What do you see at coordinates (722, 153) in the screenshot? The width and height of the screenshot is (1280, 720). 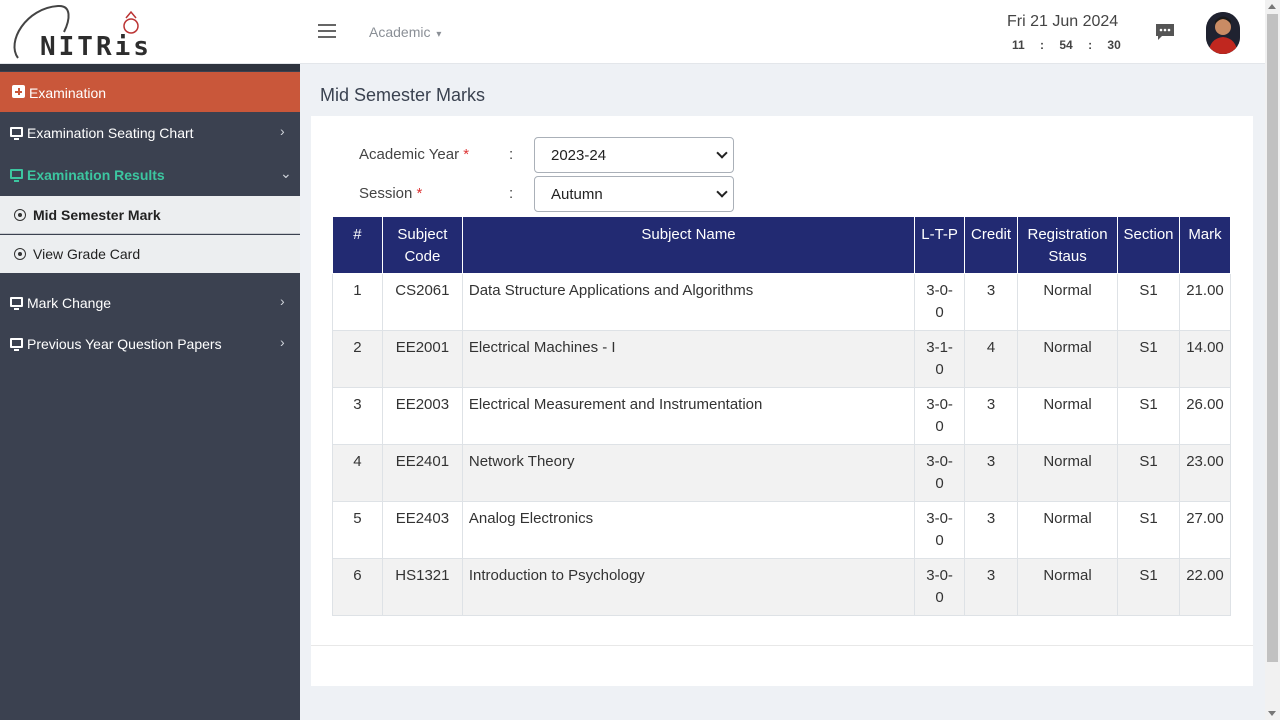 I see `chevron-down-icon` at bounding box center [722, 153].